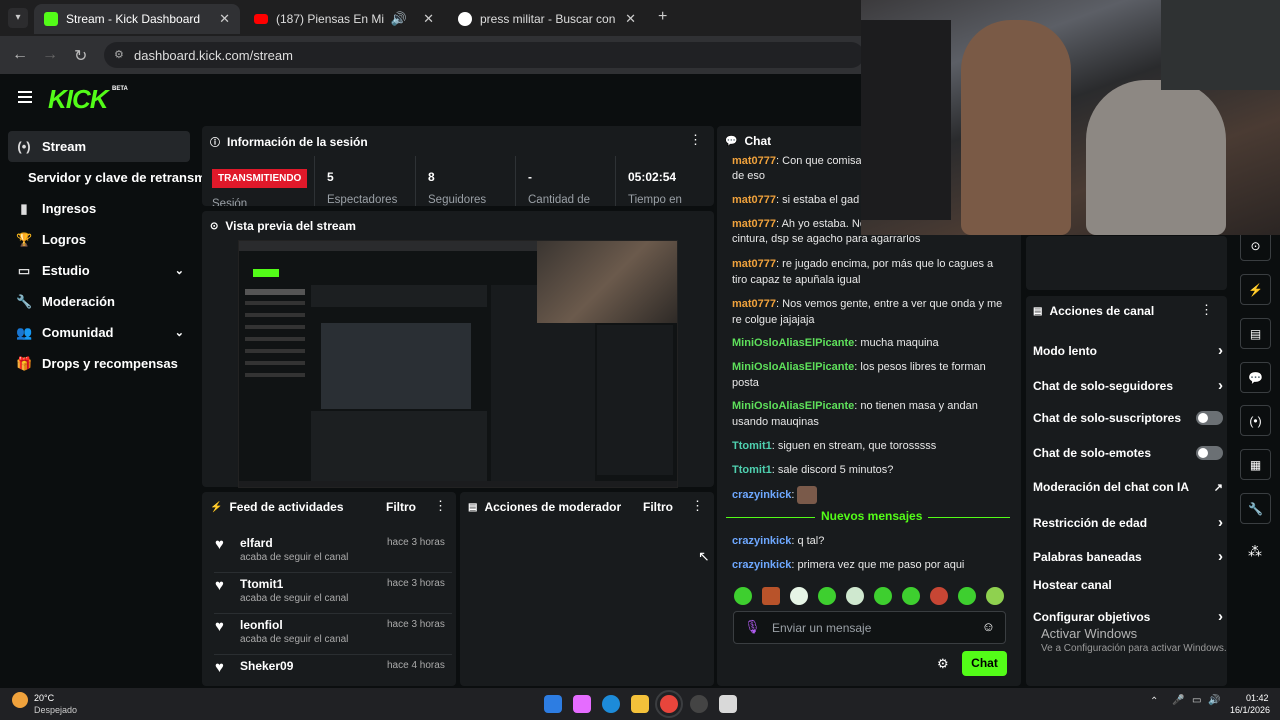 This screenshot has width=1280, height=720. What do you see at coordinates (1209, 418) in the screenshot?
I see `subscribers-only-toggle` at bounding box center [1209, 418].